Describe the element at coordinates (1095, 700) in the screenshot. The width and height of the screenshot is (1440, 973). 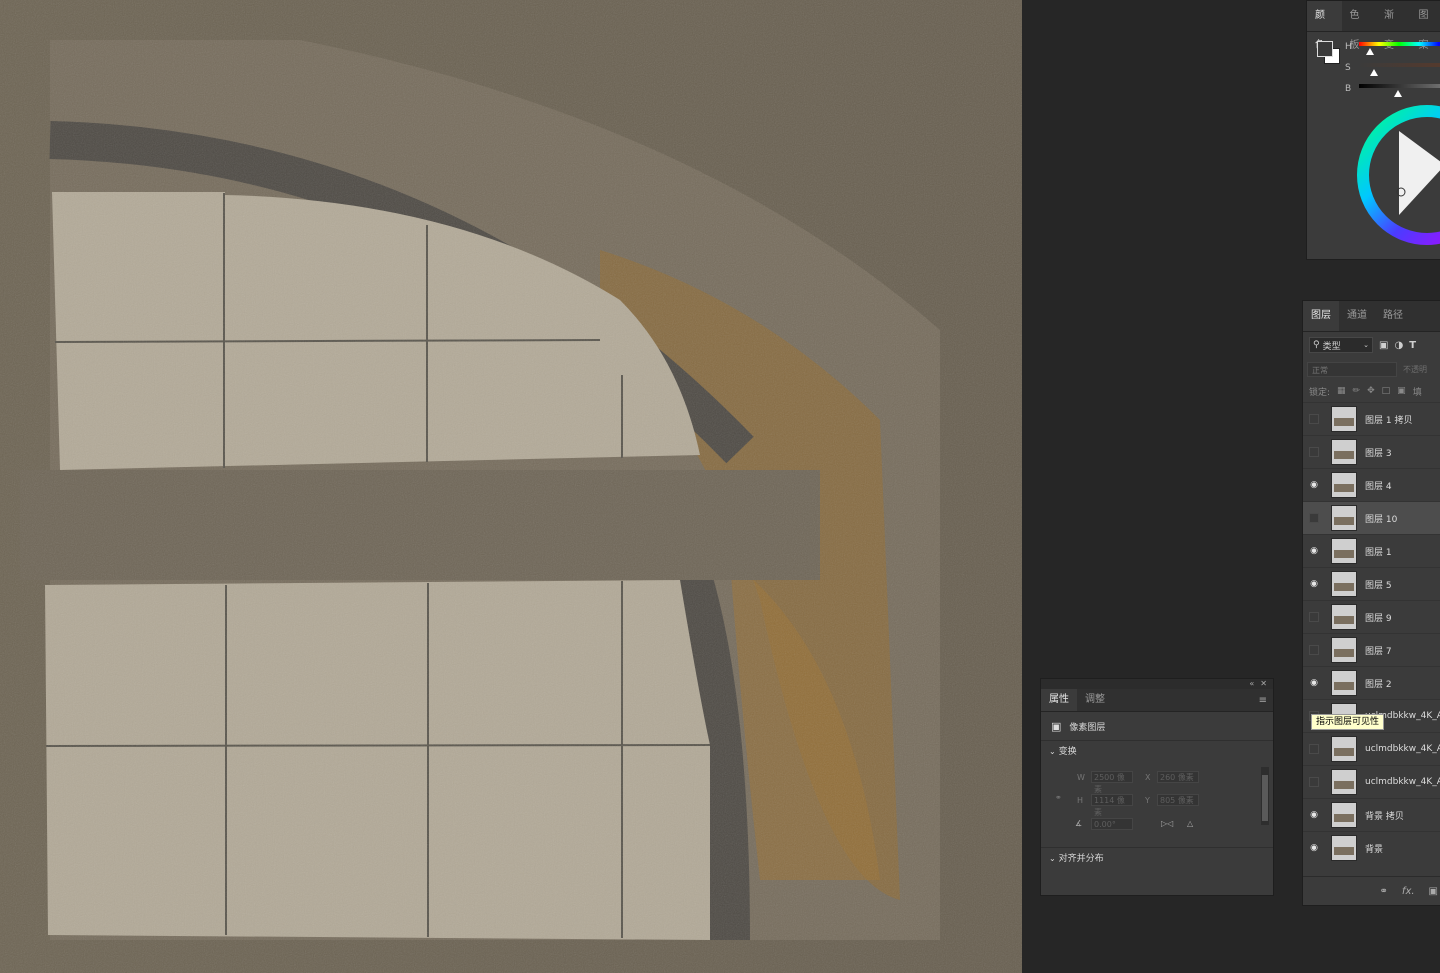
I see `tab-adjustments: 调整` at that location.